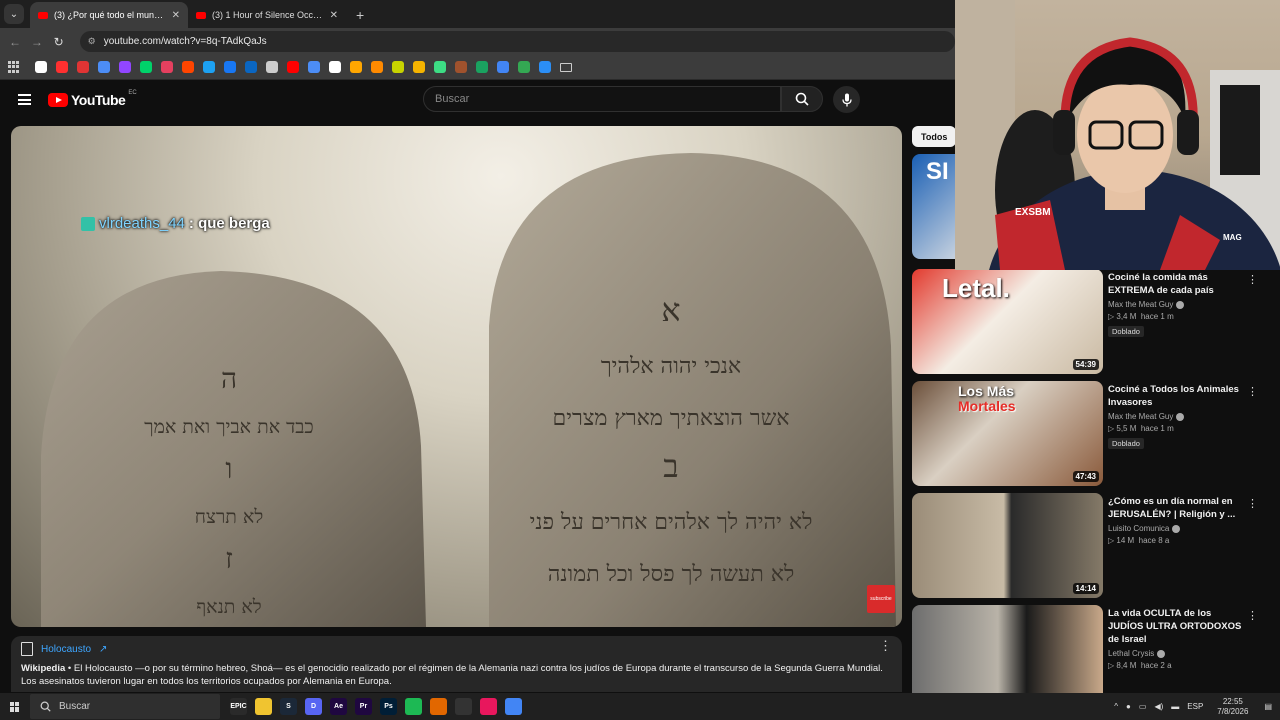 Image resolution: width=1280 pixels, height=720 pixels. What do you see at coordinates (1268, 706) in the screenshot?
I see `notifications-icon: ▤` at bounding box center [1268, 706].